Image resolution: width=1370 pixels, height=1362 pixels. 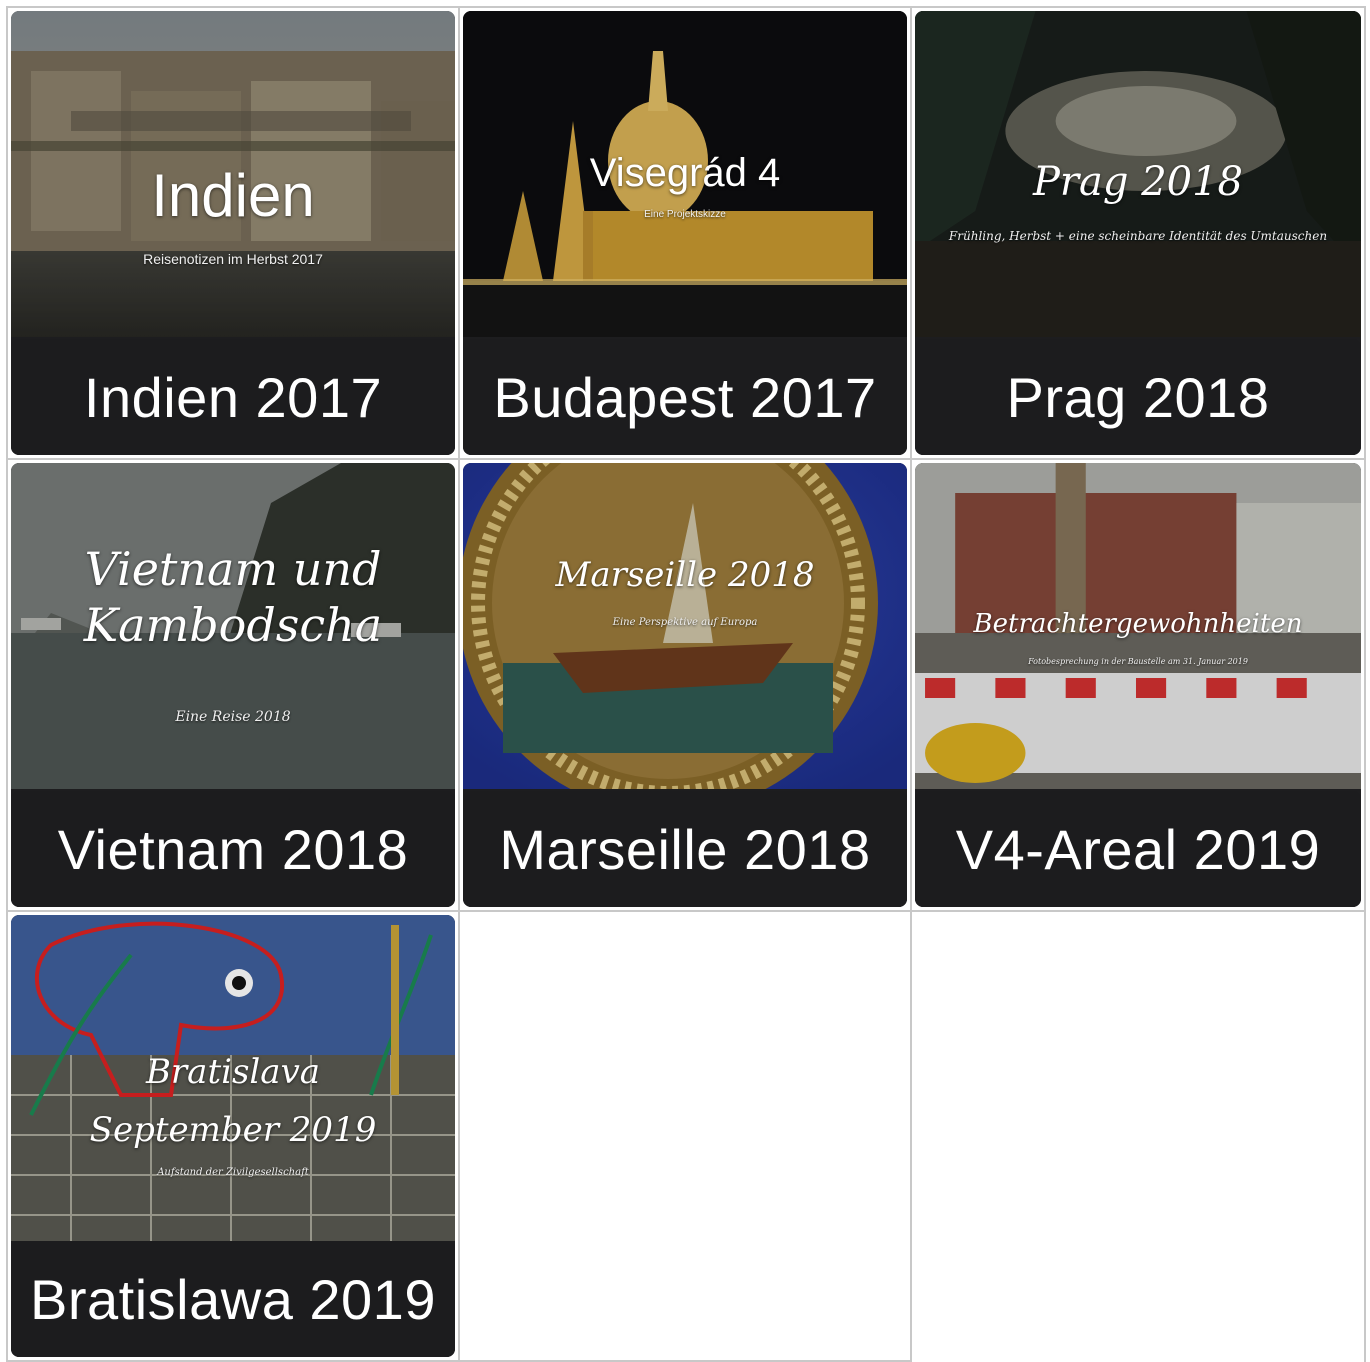 I want to click on tile-photo: Indien Reisenotizen im Herbst 2017, so click(x=233, y=174).